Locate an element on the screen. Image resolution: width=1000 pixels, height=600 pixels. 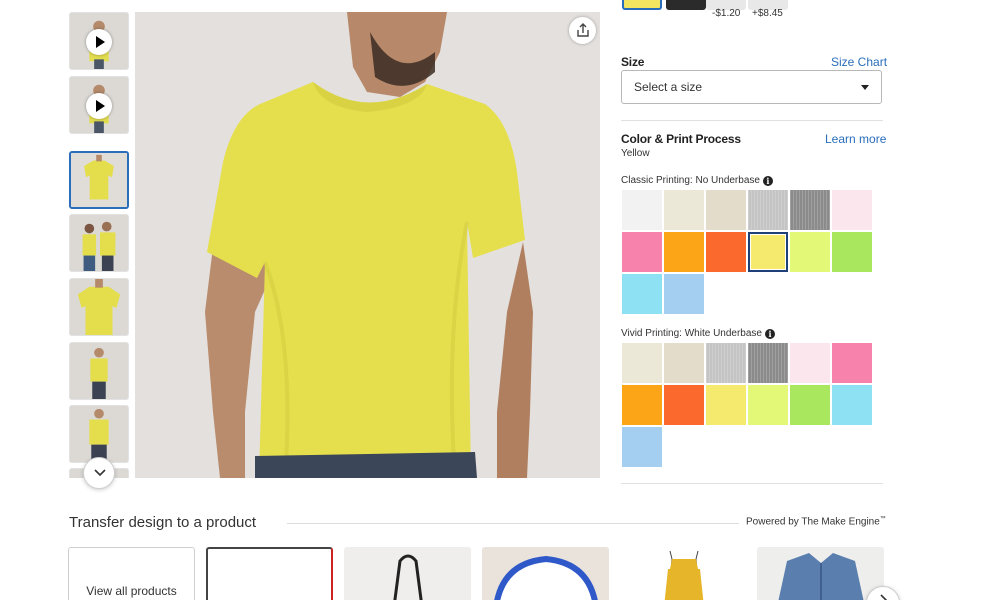
chevron-right-icon is located at coordinates (884, 597).